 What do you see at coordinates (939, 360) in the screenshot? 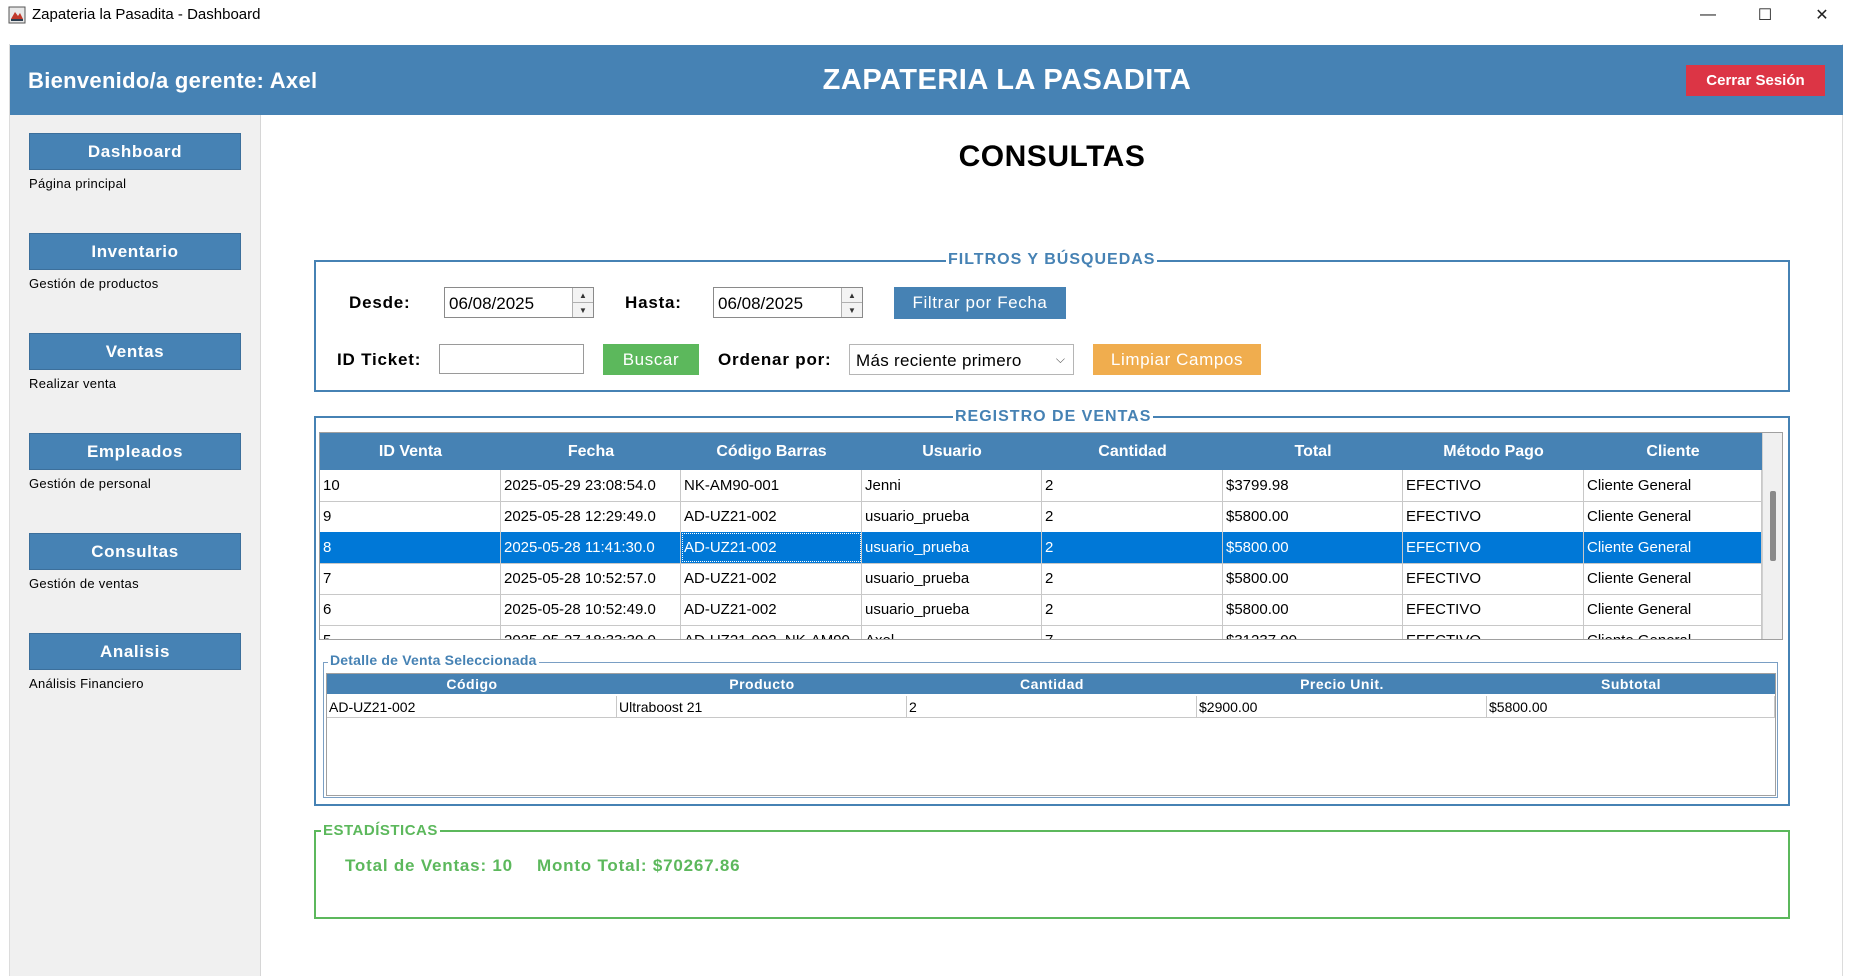
I see `order-select-value: Más reciente primero` at bounding box center [939, 360].